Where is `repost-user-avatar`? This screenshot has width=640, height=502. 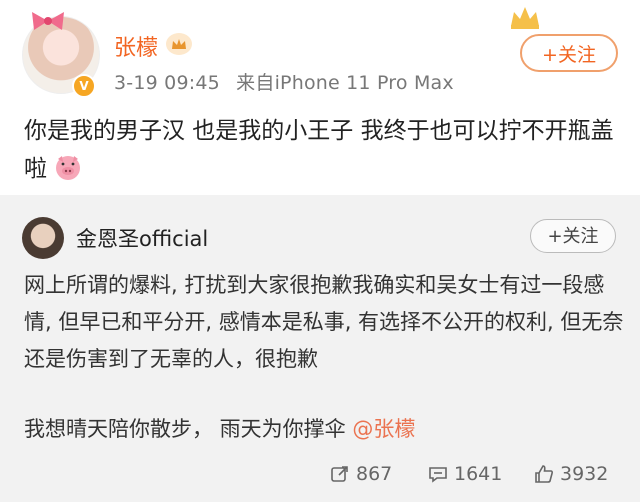
repost-user-avatar is located at coordinates (43, 238).